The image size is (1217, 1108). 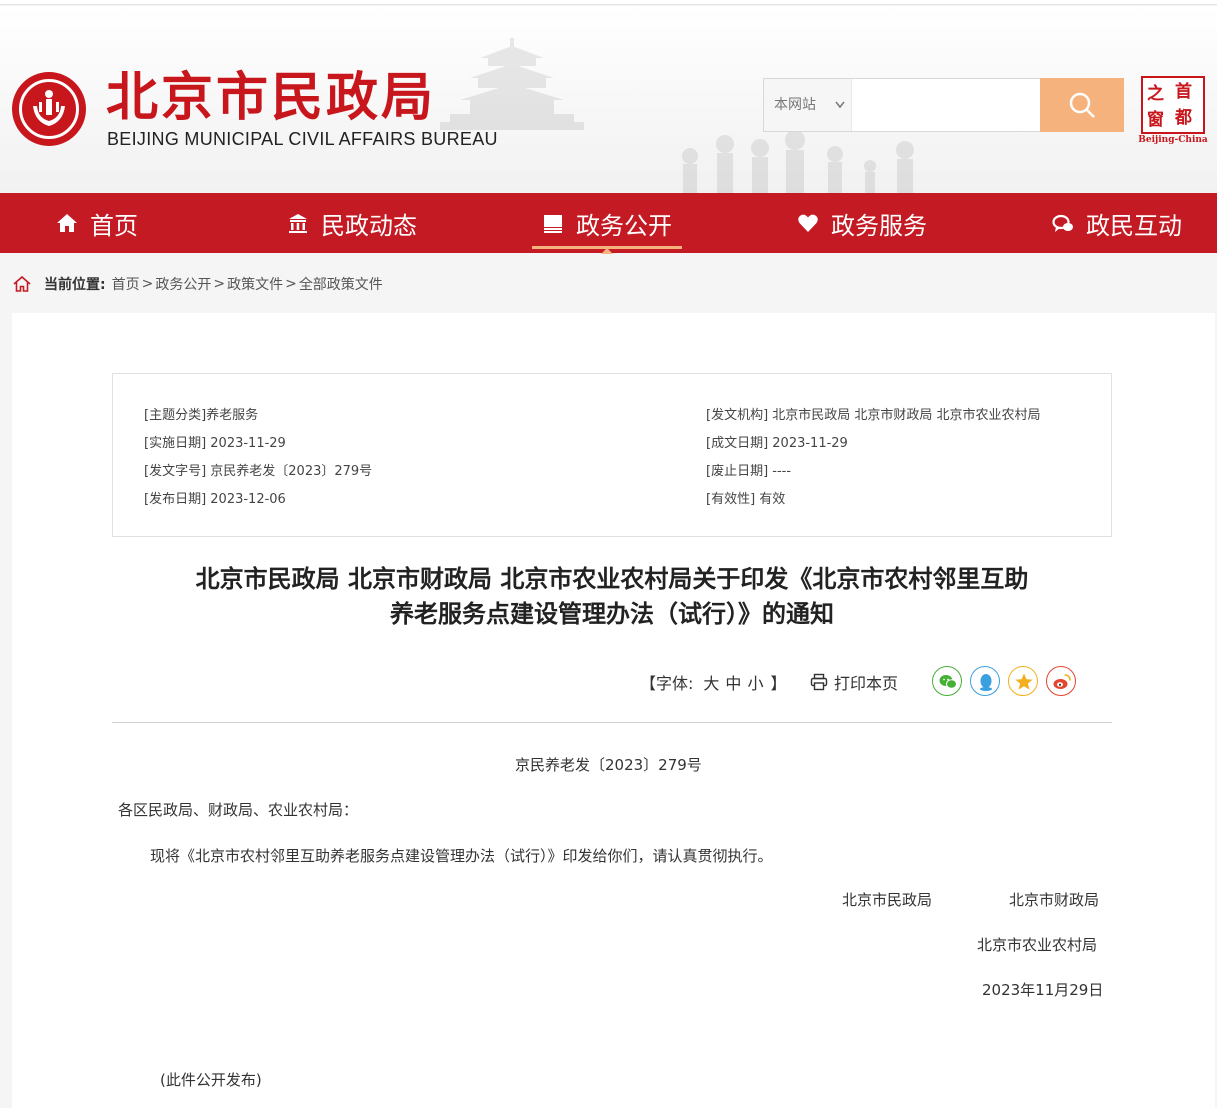 What do you see at coordinates (840, 116) in the screenshot?
I see `chevron-down-icon` at bounding box center [840, 116].